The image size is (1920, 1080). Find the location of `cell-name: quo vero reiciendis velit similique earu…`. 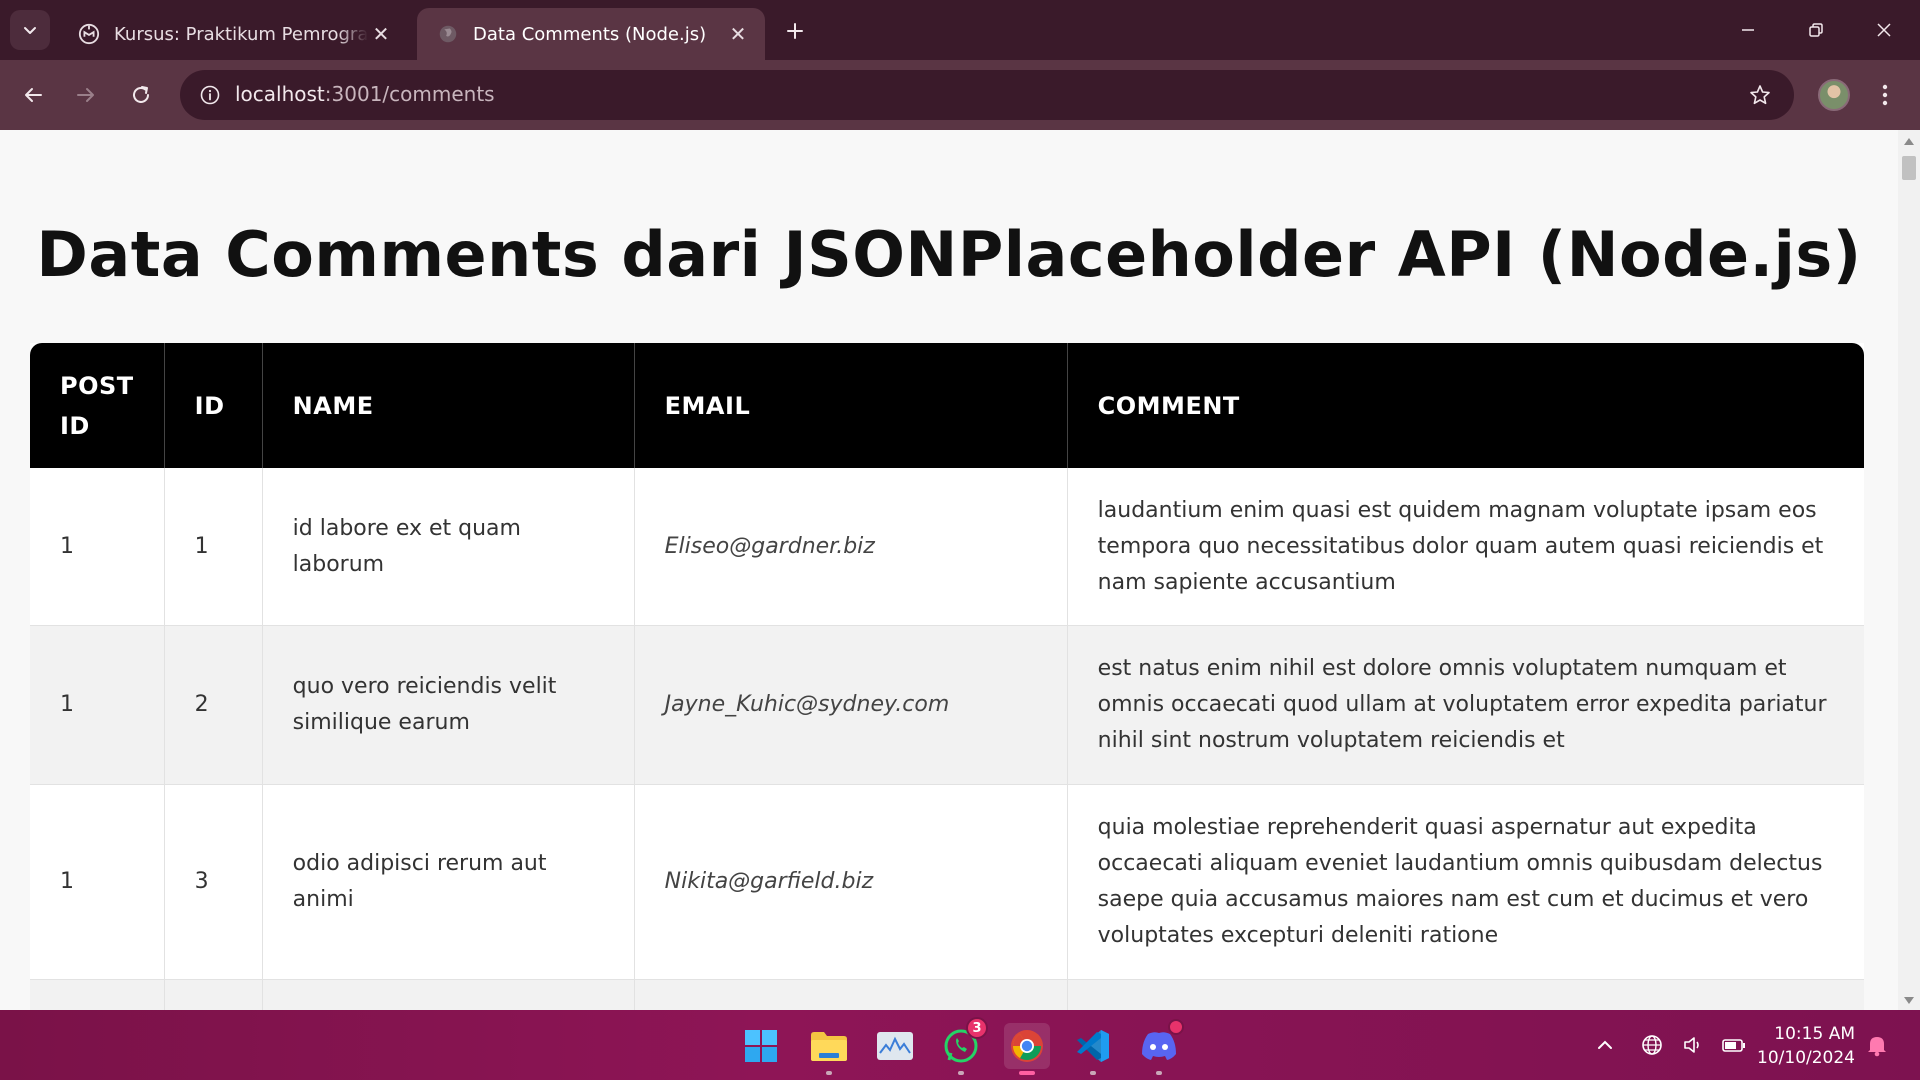

cell-name: quo vero reiciendis velit similique earu… is located at coordinates (448, 705).